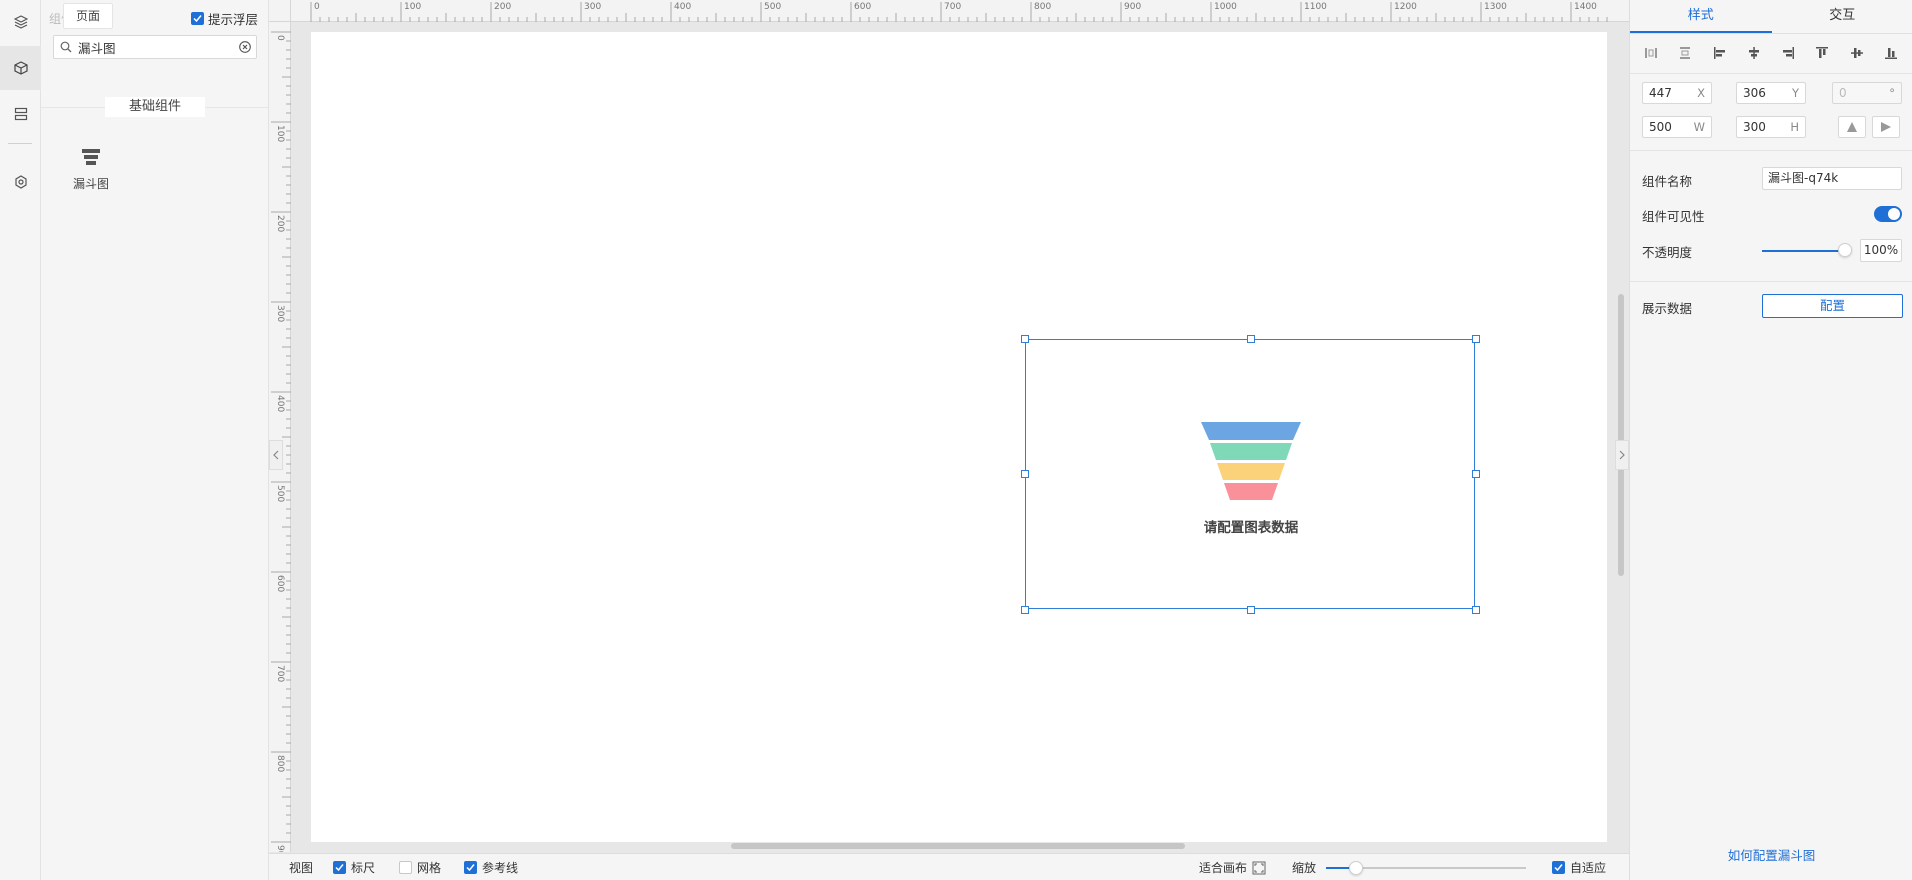 The width and height of the screenshot is (1912, 880). What do you see at coordinates (1476, 610) in the screenshot?
I see `resize-handle-se` at bounding box center [1476, 610].